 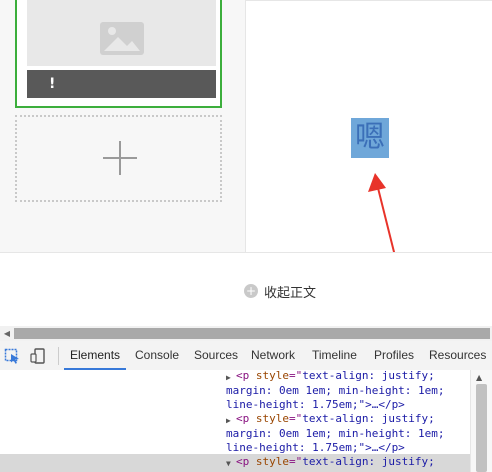 I want to click on tab-profiles: Profiles, so click(x=394, y=355).